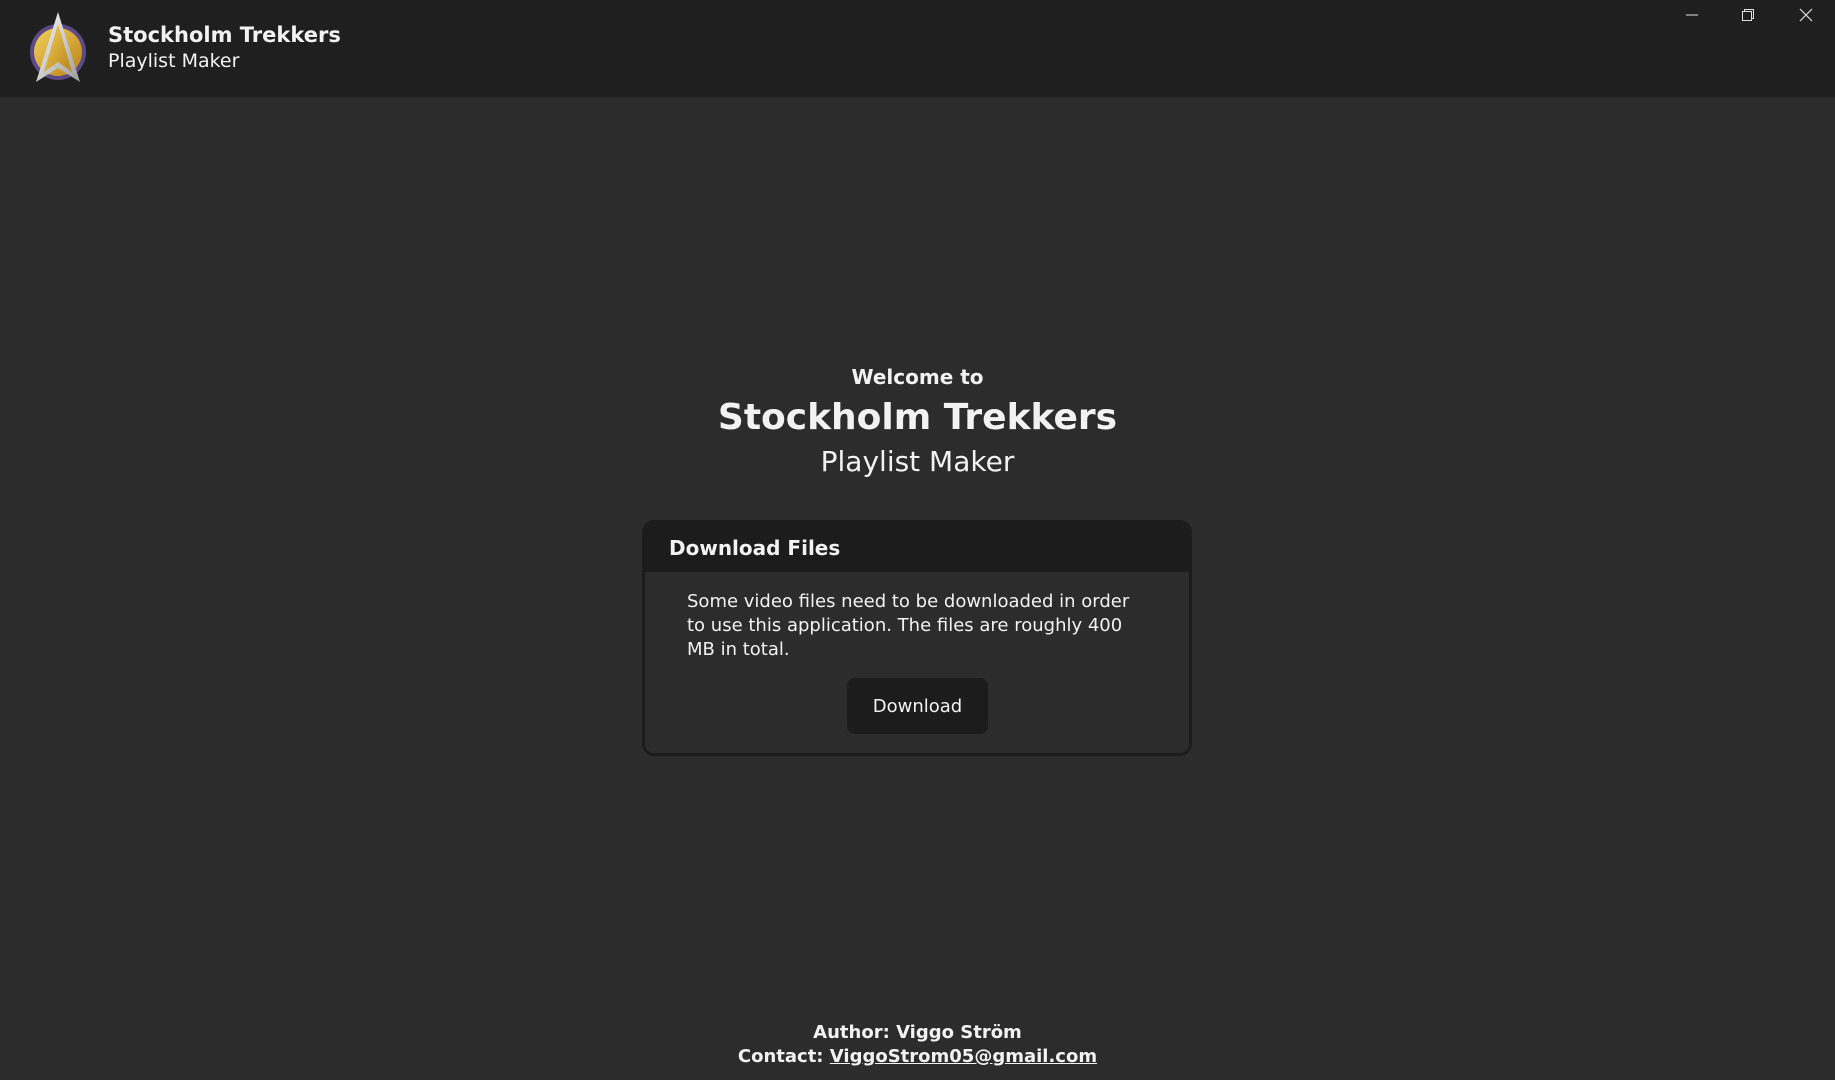 Image resolution: width=1835 pixels, height=1080 pixels. I want to click on download-button: Download, so click(917, 706).